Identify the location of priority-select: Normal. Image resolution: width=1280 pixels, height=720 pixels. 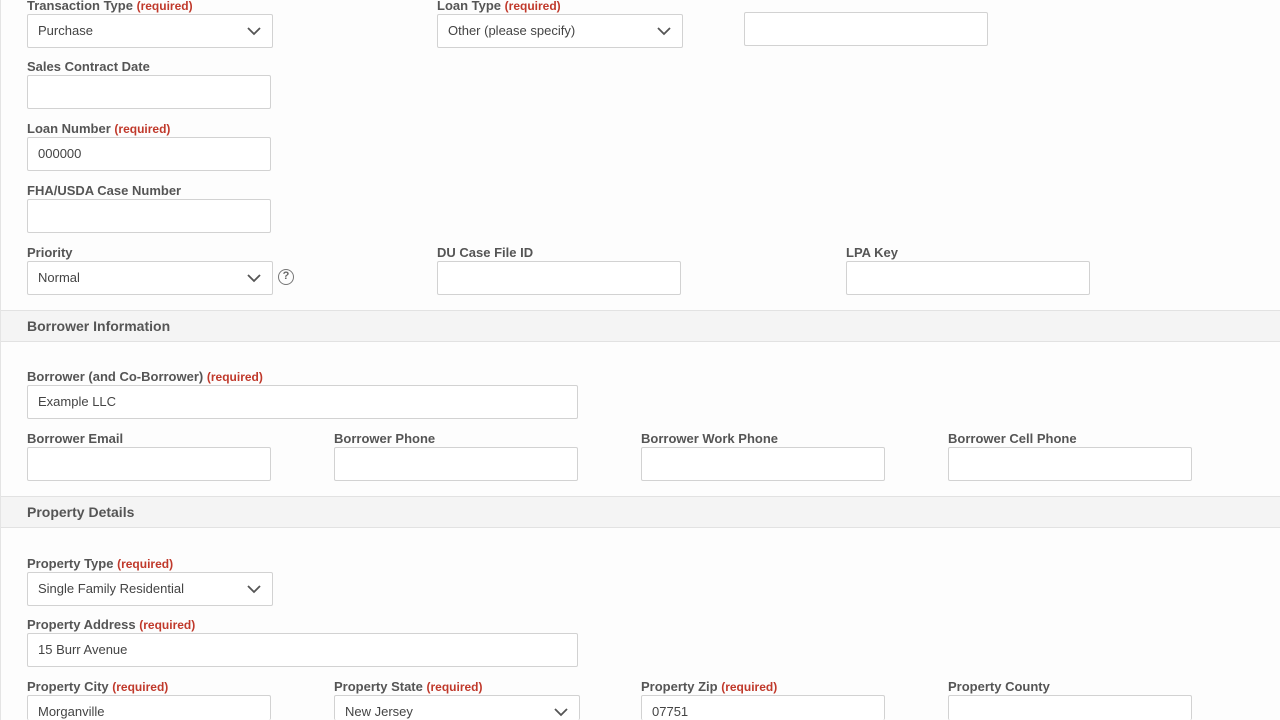
(150, 278).